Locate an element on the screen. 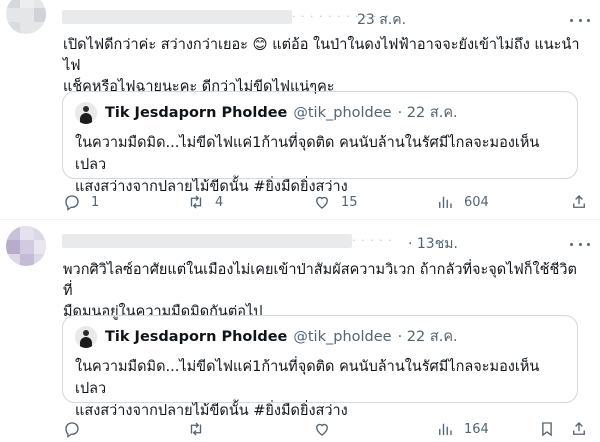  action-bar: 164 is located at coordinates (328, 429).